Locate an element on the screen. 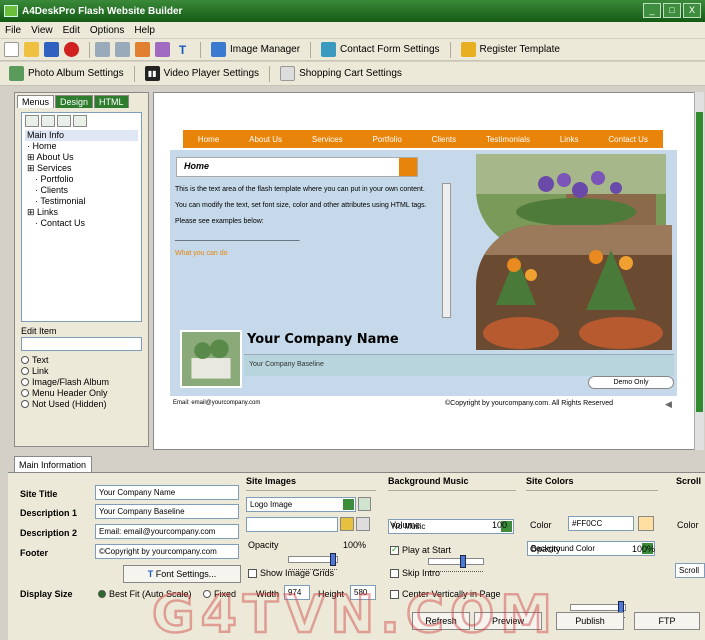 This screenshot has width=705, height=640. description-1-input: Your Company Baseline is located at coordinates (167, 511).